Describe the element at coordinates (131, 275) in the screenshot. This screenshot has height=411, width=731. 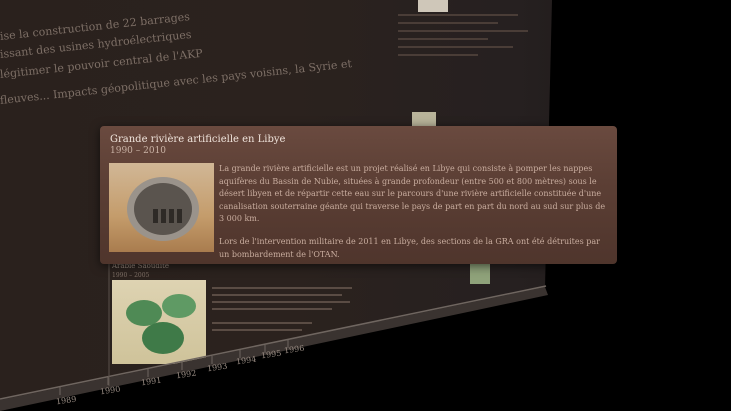
I see `event-card-date: 1990 – 2005` at that location.